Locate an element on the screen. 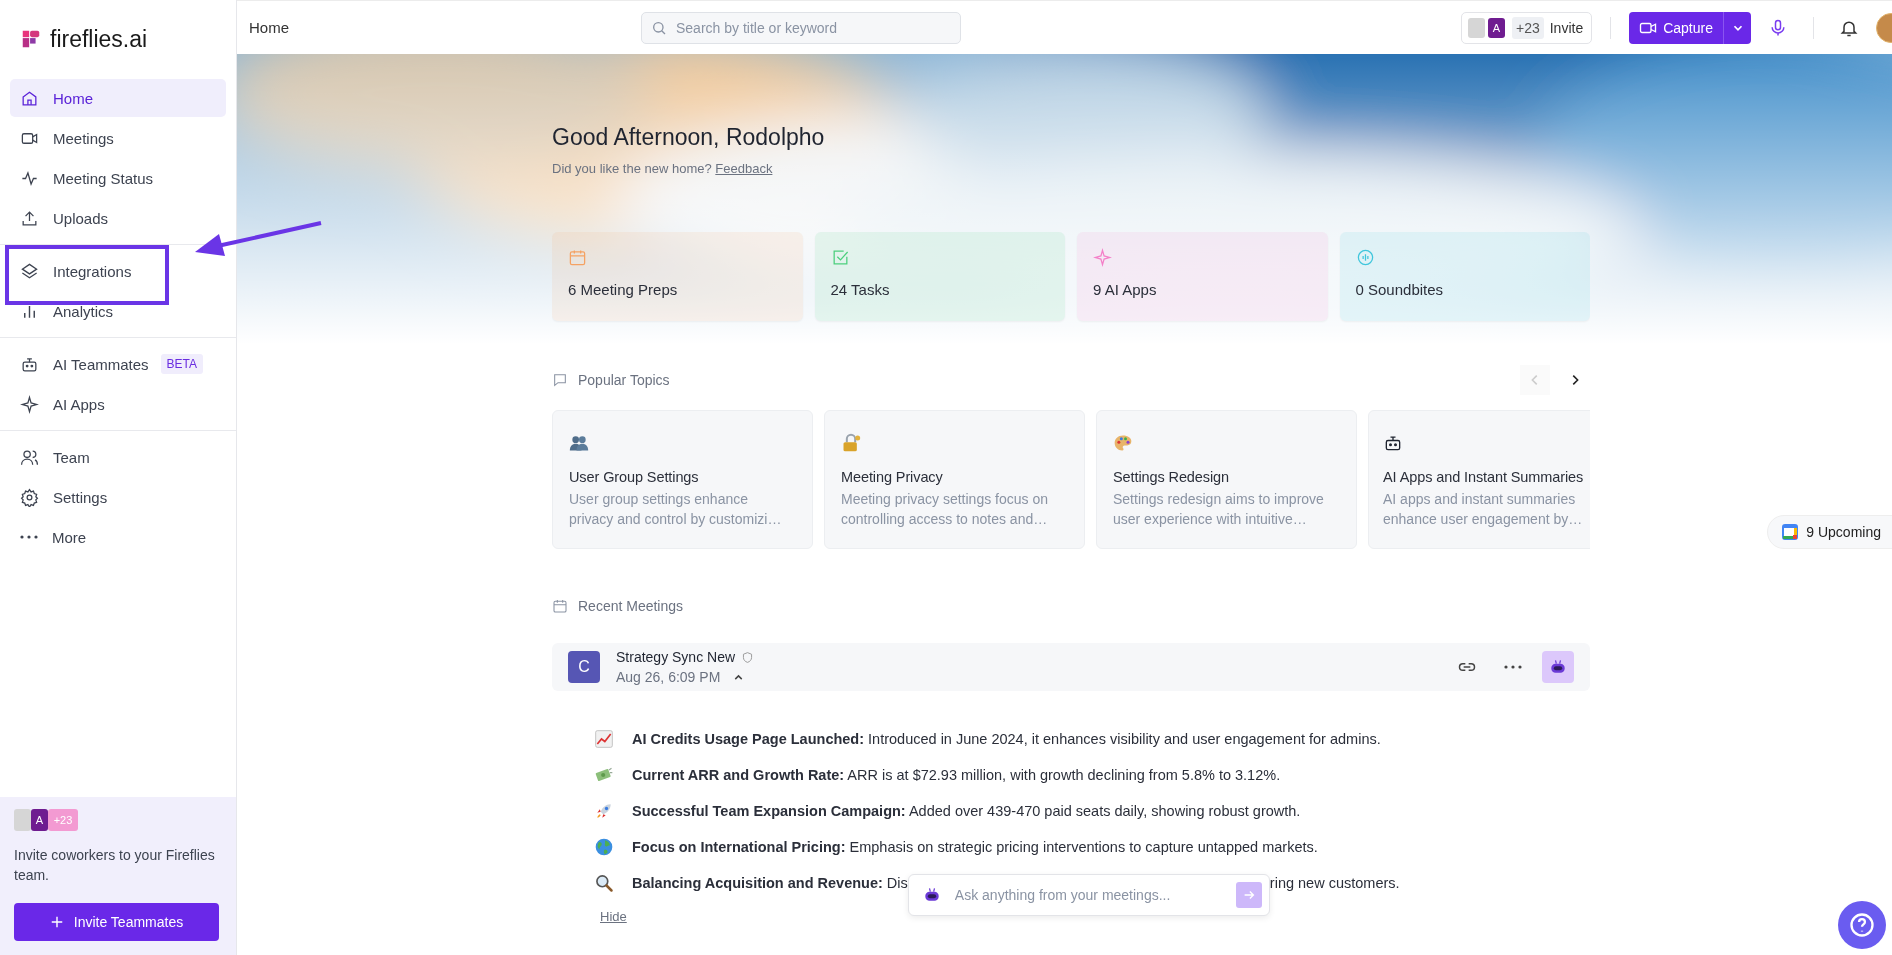  nav-item: AI Apps is located at coordinates (118, 404).